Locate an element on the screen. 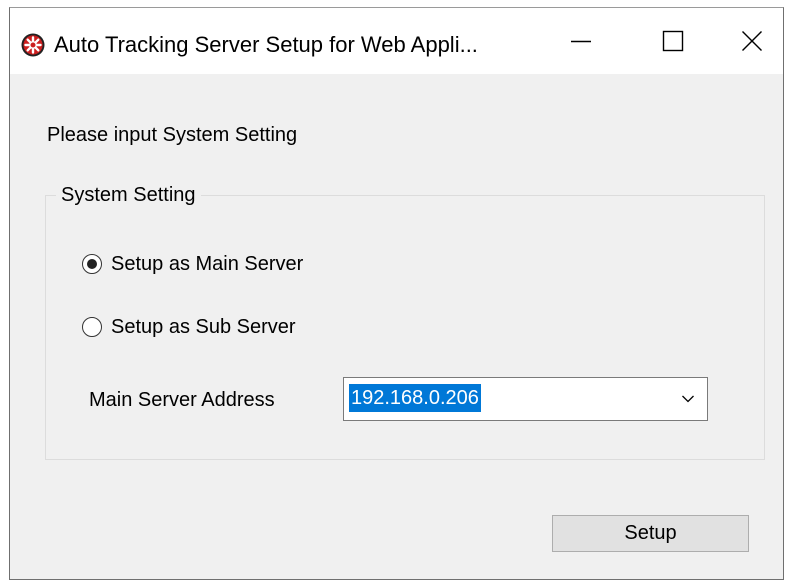  minimize-button is located at coordinates (581, 41).